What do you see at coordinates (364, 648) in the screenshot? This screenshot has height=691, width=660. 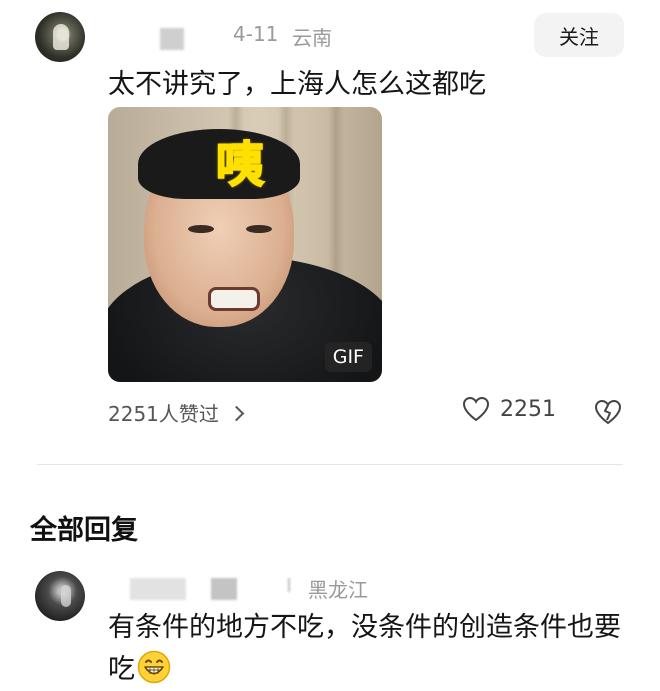 I see `reply-text: 有条件的地方不吃，没条件的创造条件也要吃` at bounding box center [364, 648].